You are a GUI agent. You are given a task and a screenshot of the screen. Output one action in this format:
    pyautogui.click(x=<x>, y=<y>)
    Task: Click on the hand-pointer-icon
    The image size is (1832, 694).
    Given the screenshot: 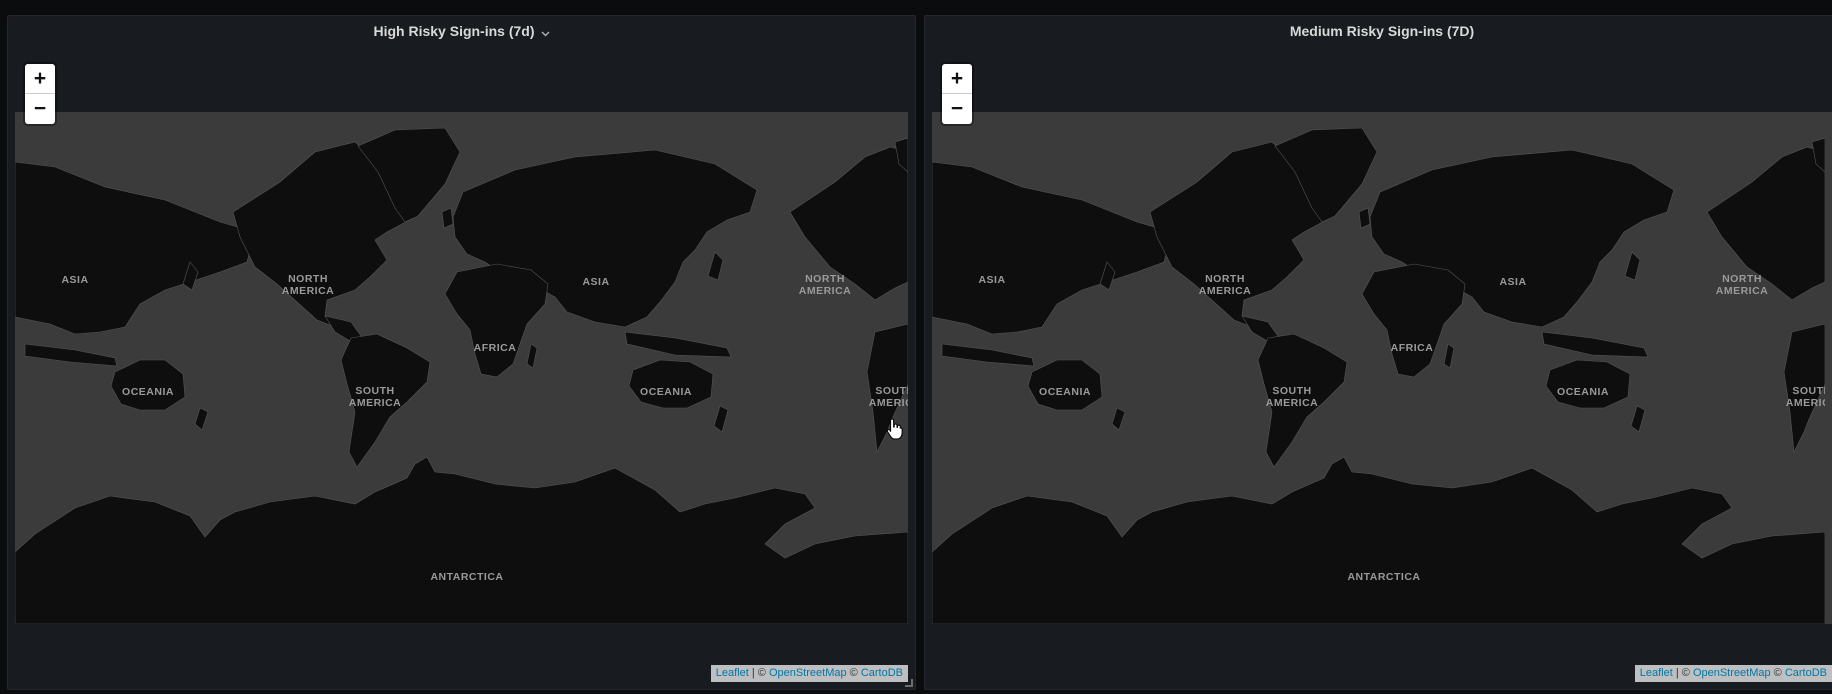 What is the action you would take?
    pyautogui.click(x=895, y=431)
    